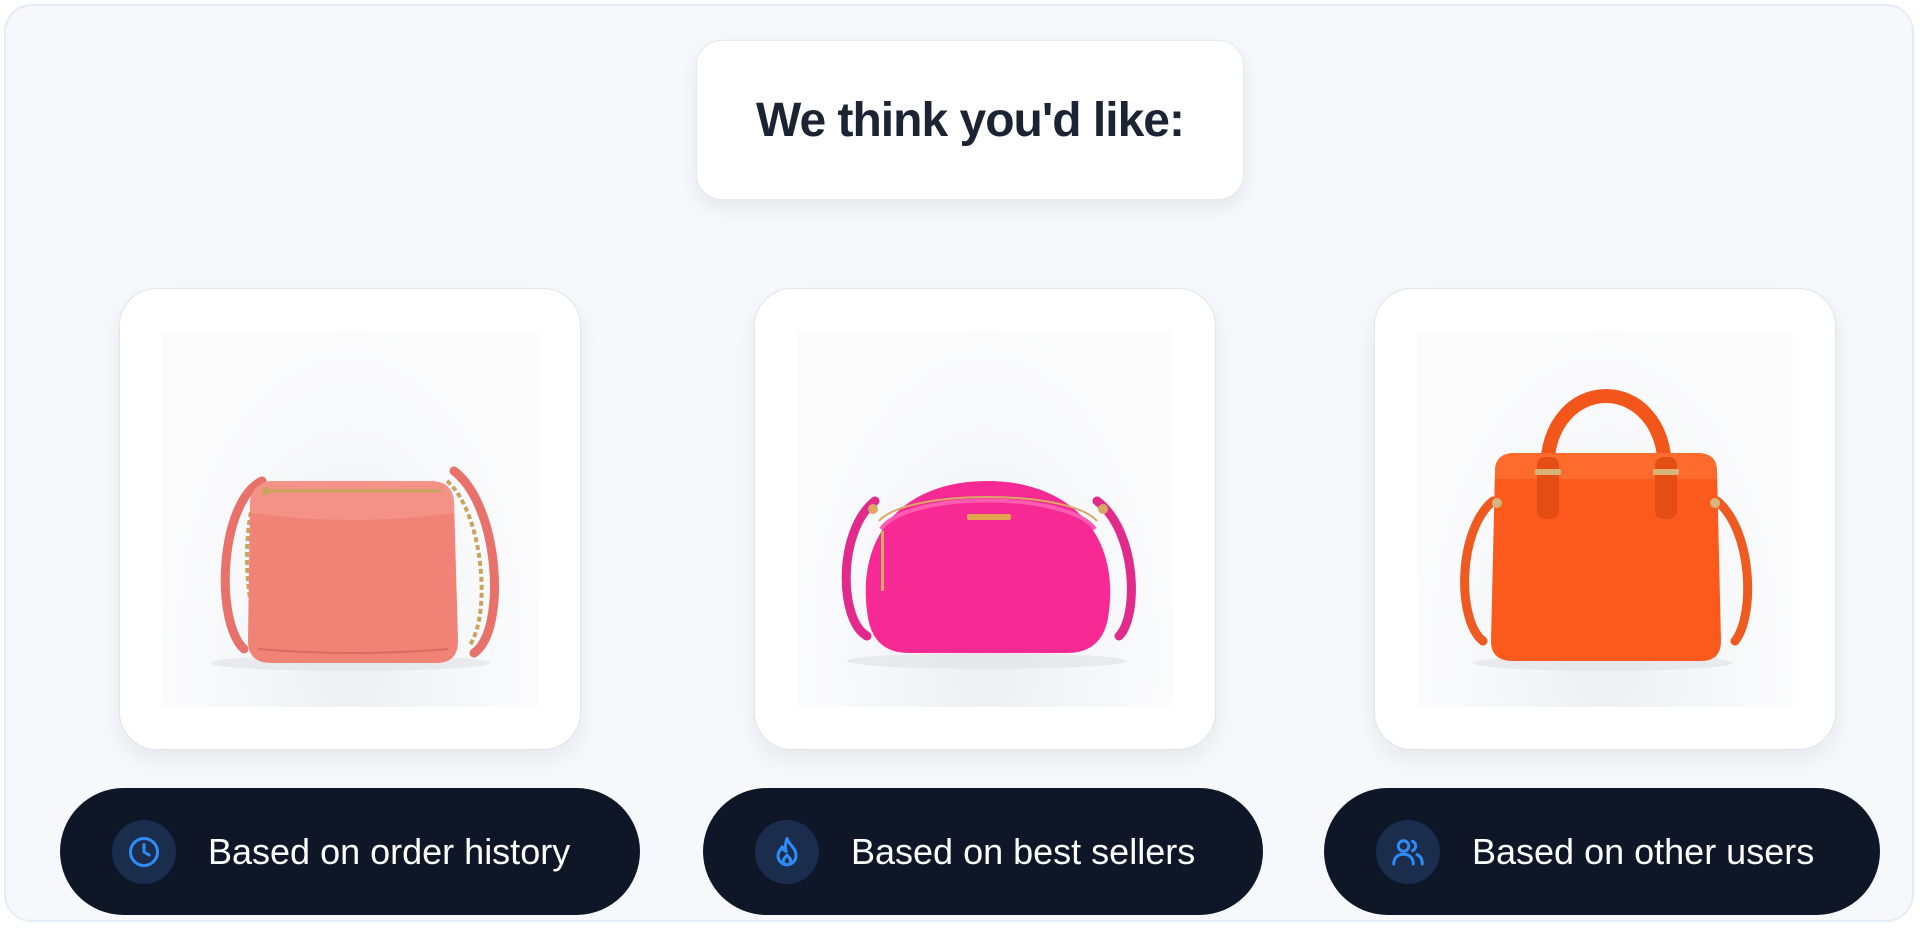 Image resolution: width=1920 pixels, height=929 pixels. Describe the element at coordinates (389, 851) in the screenshot. I see `reason-label-order-history: Based on order history` at that location.